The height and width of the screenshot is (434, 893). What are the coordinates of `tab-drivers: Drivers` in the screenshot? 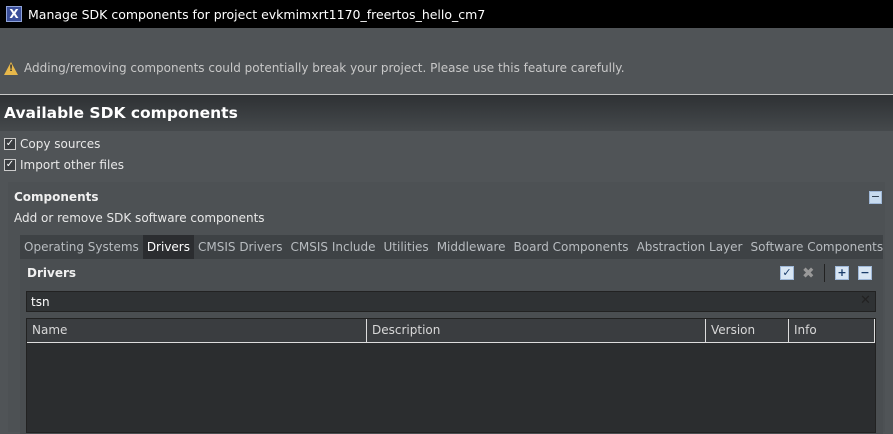 It's located at (168, 247).